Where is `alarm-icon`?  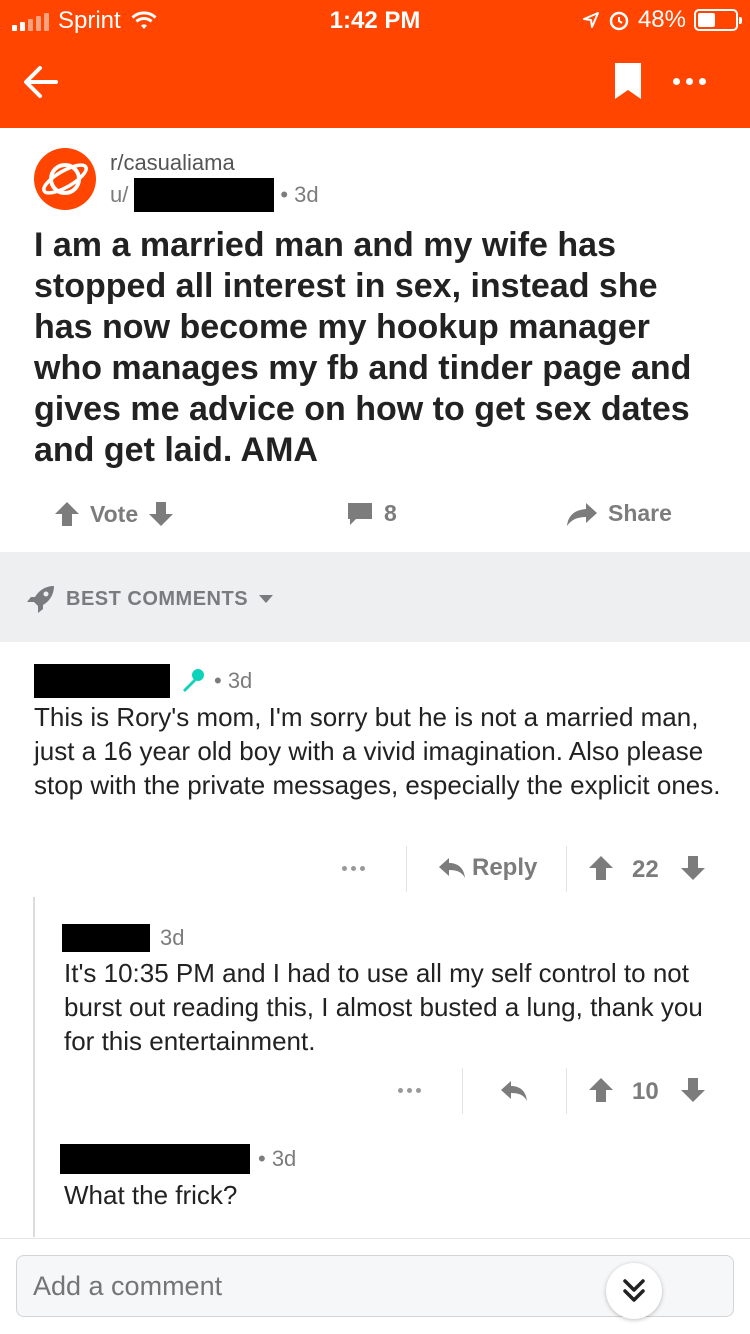
alarm-icon is located at coordinates (619, 21).